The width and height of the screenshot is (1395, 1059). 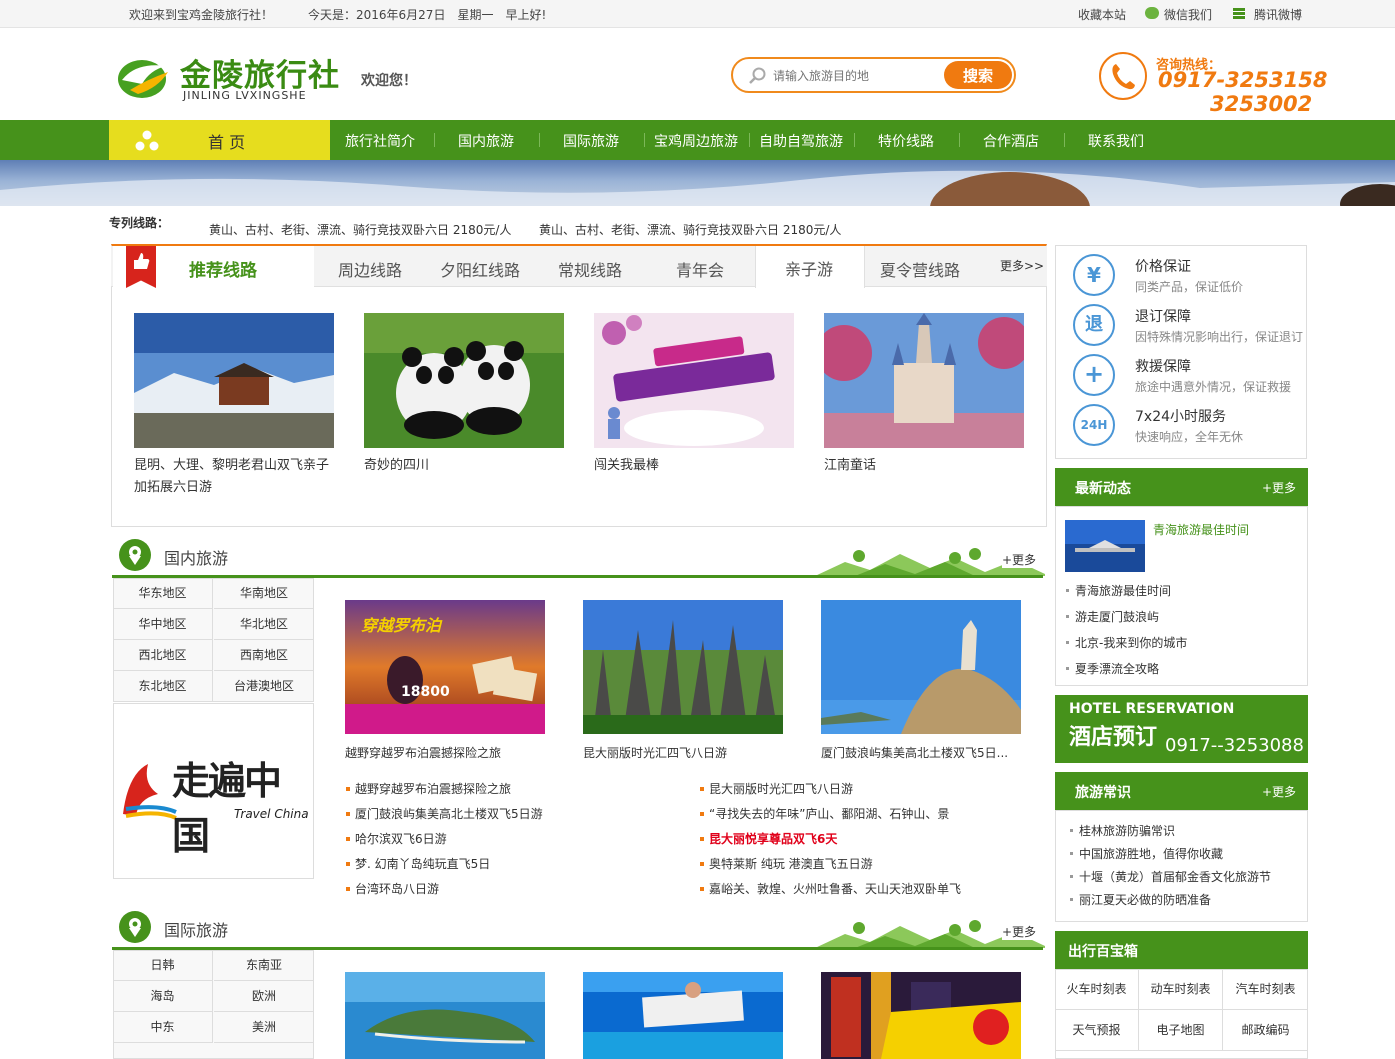 What do you see at coordinates (1117, 668) in the screenshot?
I see `news-item: 夏季漂流全攻略` at bounding box center [1117, 668].